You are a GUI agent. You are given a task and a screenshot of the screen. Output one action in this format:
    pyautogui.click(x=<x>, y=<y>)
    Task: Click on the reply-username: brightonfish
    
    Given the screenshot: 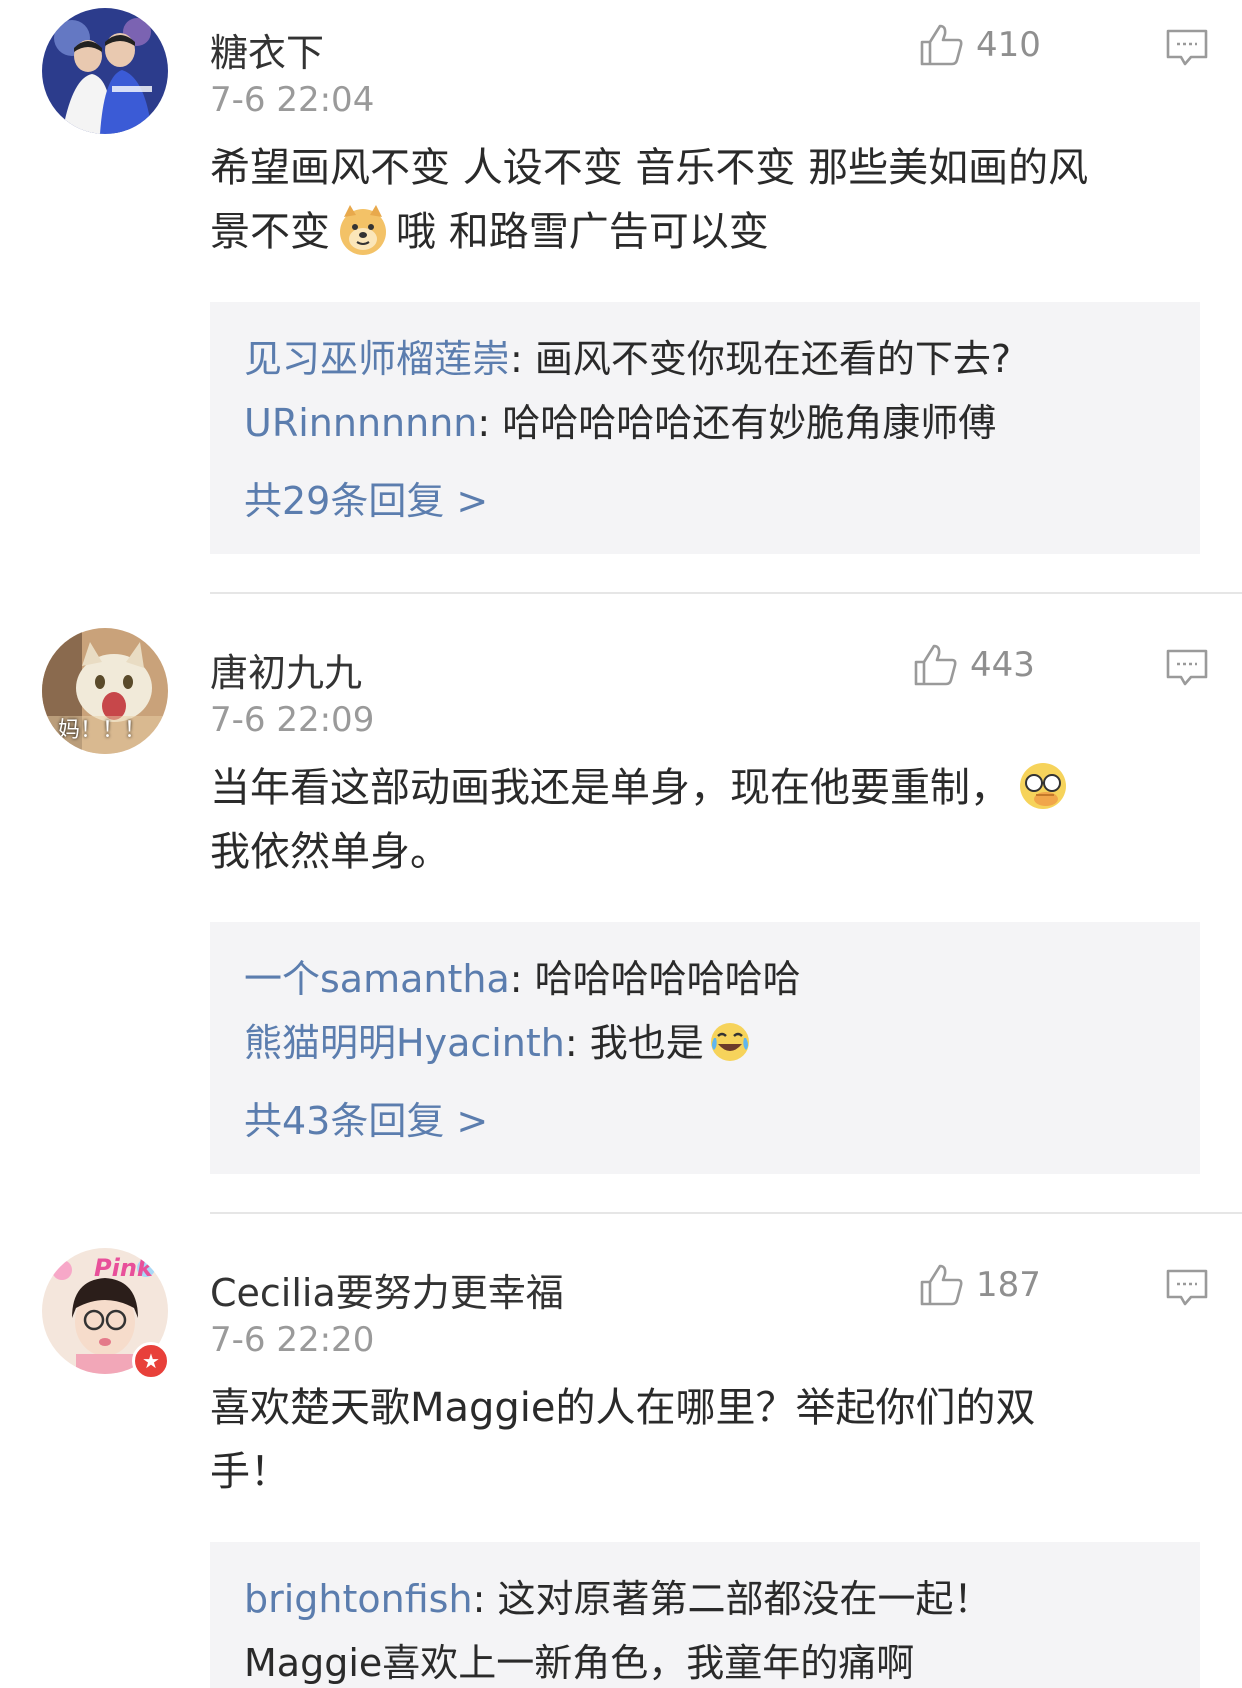 What is the action you would take?
    pyautogui.click(x=358, y=1599)
    